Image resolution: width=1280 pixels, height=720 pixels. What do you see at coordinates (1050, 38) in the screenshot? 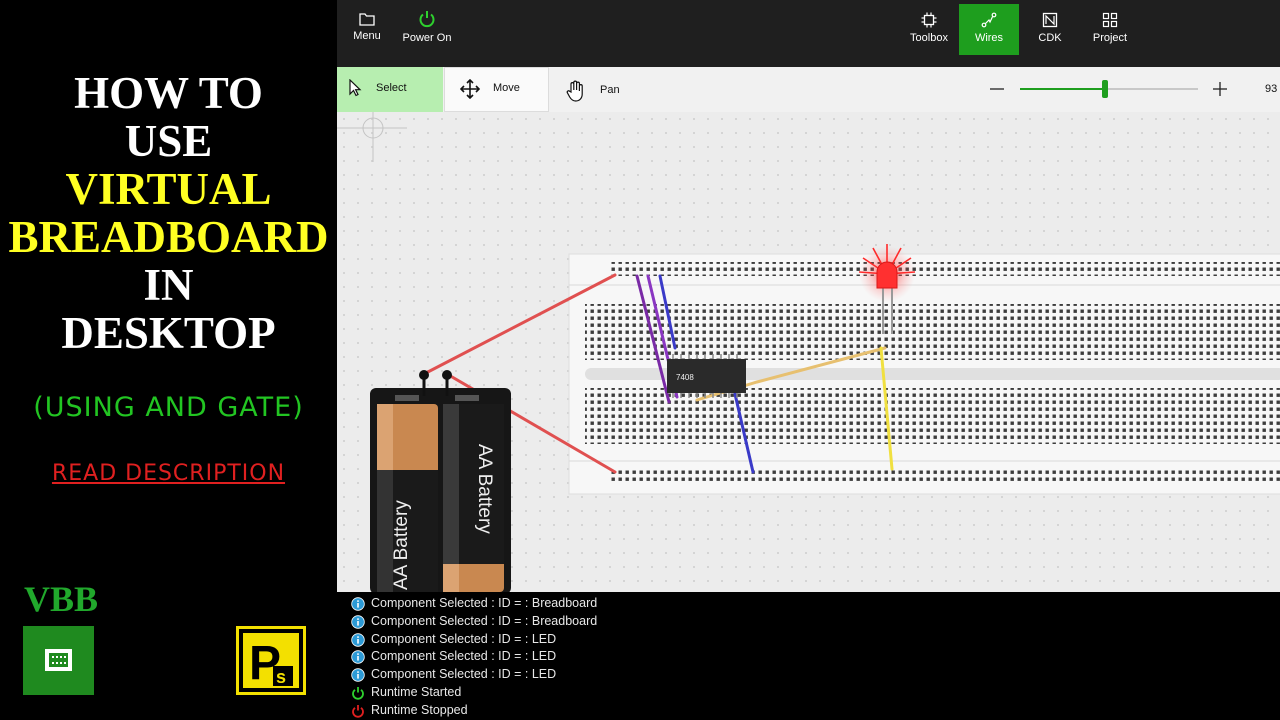
I see `cdk-label: CDK` at bounding box center [1050, 38].